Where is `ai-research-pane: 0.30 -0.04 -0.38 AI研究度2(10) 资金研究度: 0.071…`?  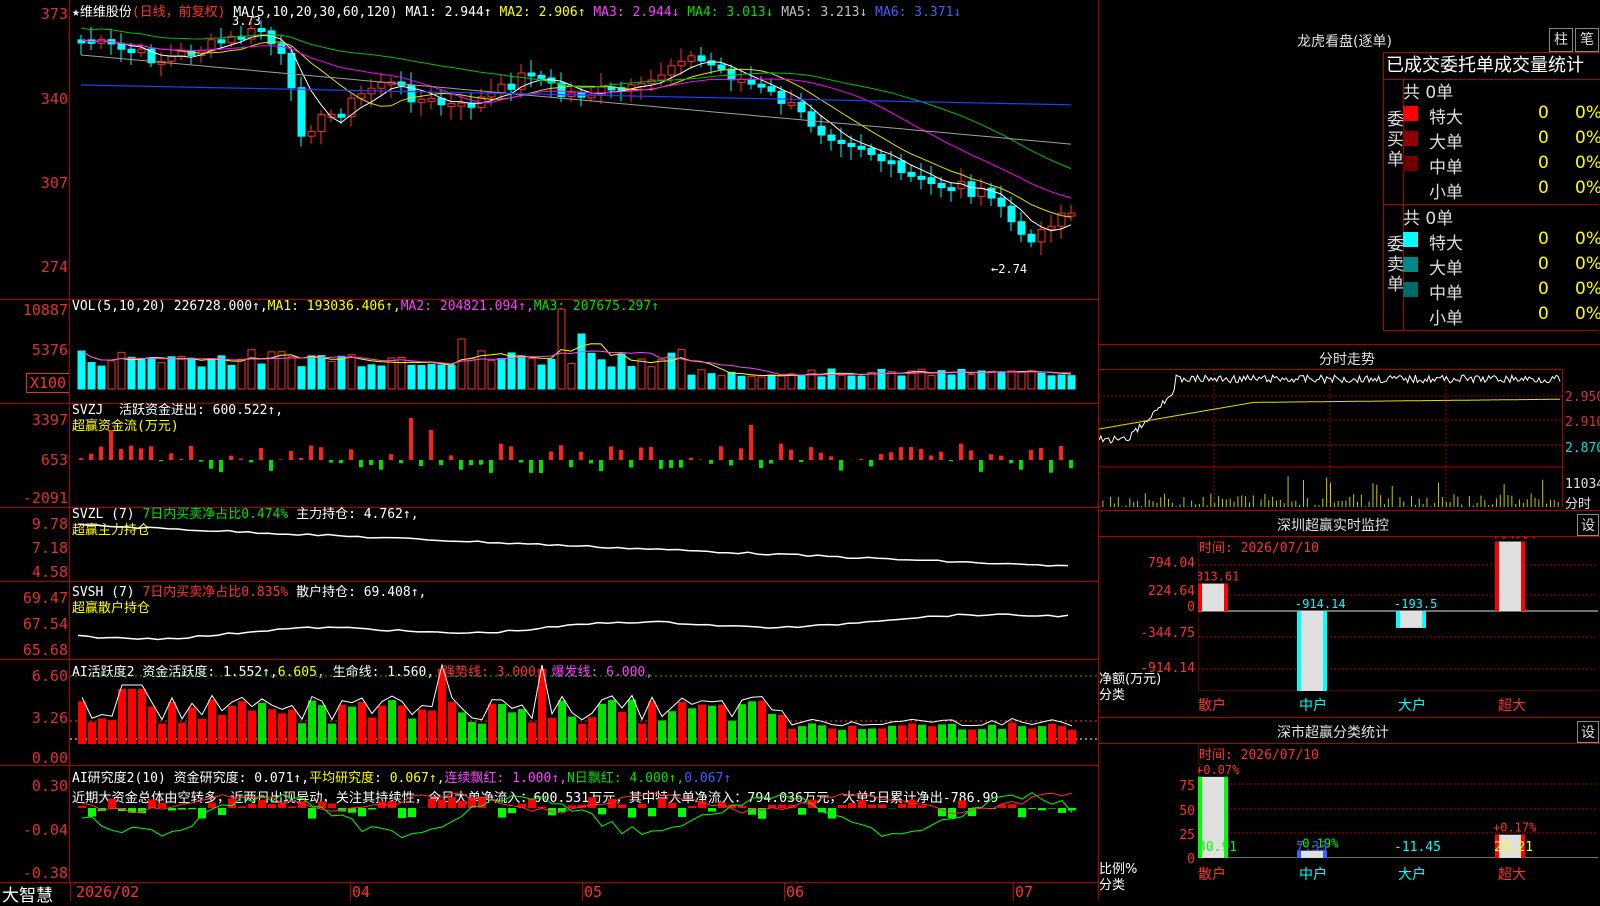 ai-research-pane: 0.30 -0.04 -0.38 AI研究度2(10) 资金研究度: 0.071… is located at coordinates (549, 823).